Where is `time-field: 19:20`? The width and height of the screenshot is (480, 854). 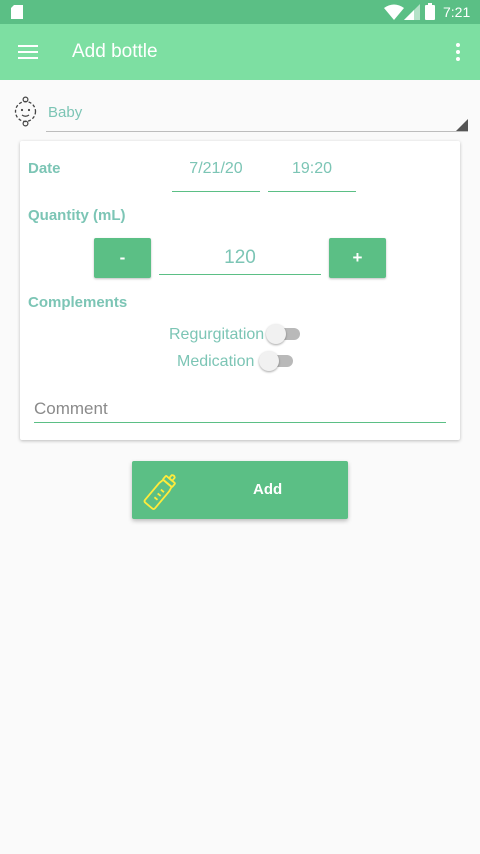 time-field: 19:20 is located at coordinates (312, 173).